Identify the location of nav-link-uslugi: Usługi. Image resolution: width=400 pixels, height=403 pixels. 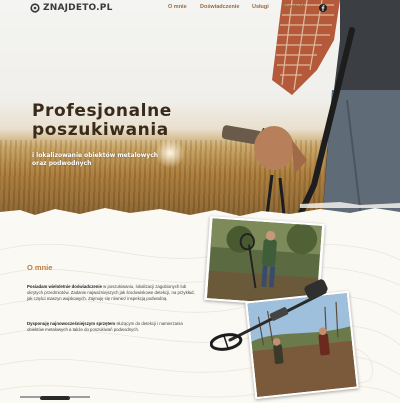
(260, 7).